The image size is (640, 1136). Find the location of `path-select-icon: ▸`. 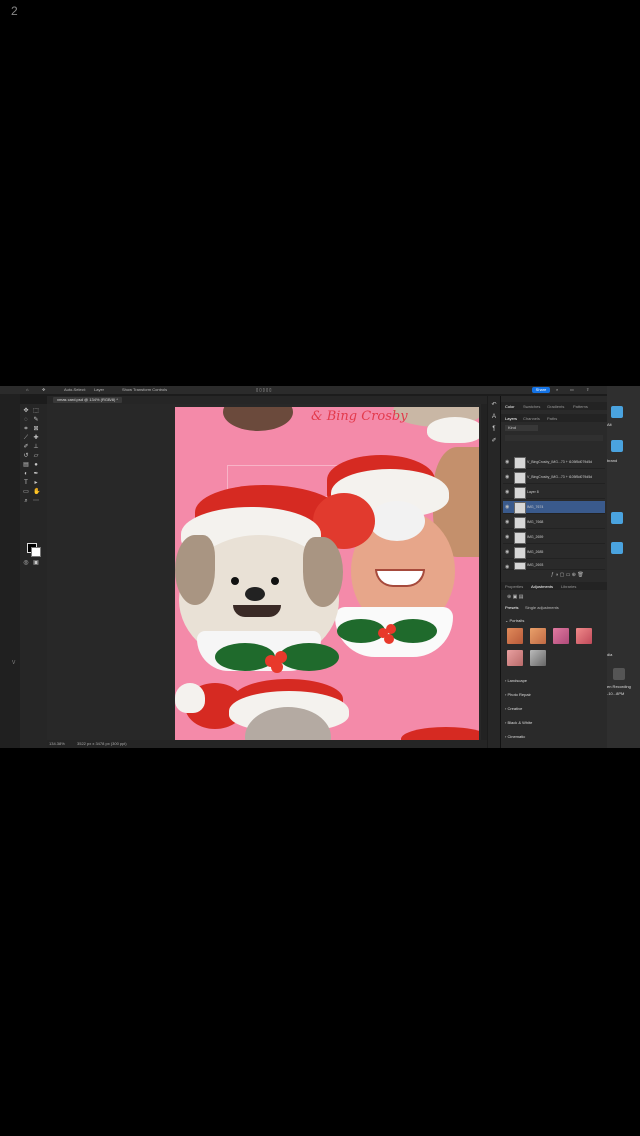

path-select-icon: ▸ is located at coordinates (36, 483).